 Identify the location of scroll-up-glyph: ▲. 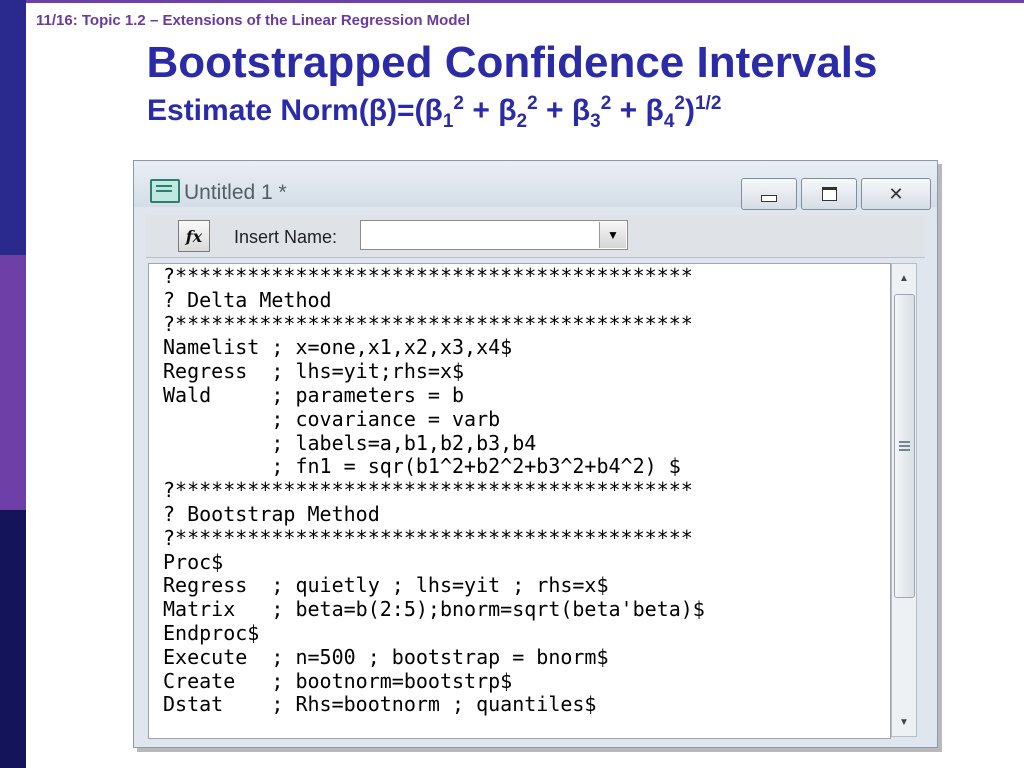
(904, 278).